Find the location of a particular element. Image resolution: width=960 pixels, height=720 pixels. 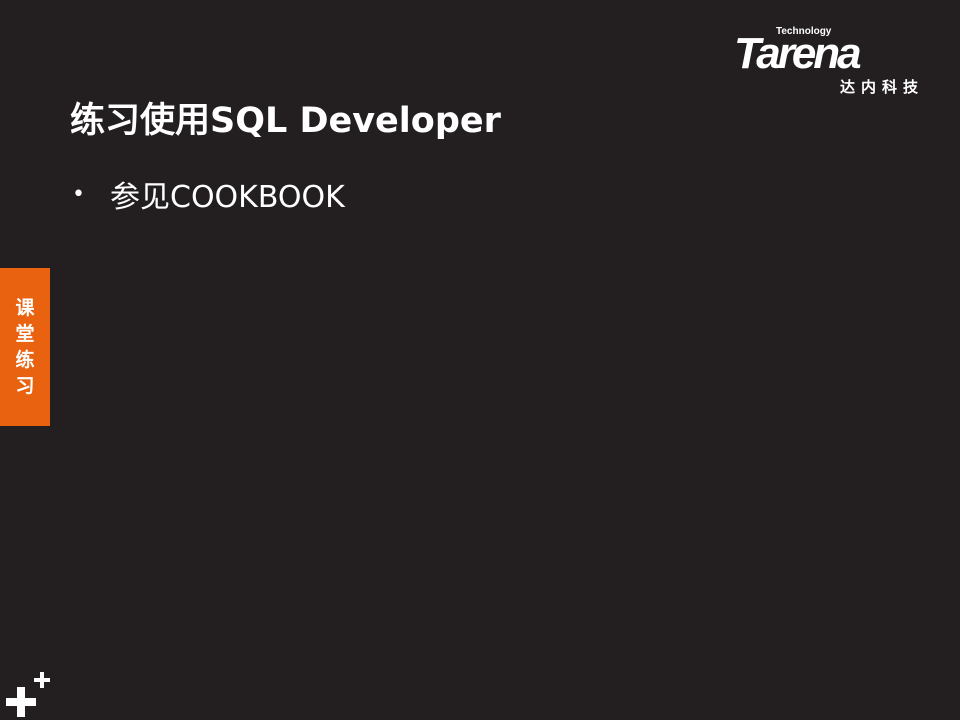

tarena-logo: Technology Tarena 达内科技 is located at coordinates (830, 61).